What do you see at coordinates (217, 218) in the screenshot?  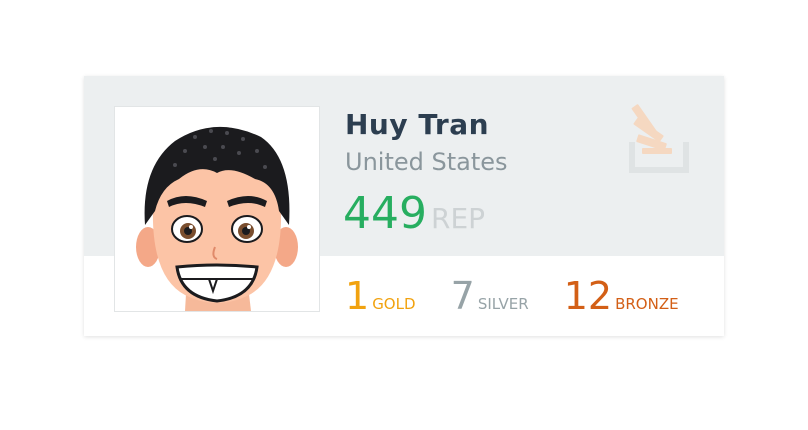 I see `avatar-illustration` at bounding box center [217, 218].